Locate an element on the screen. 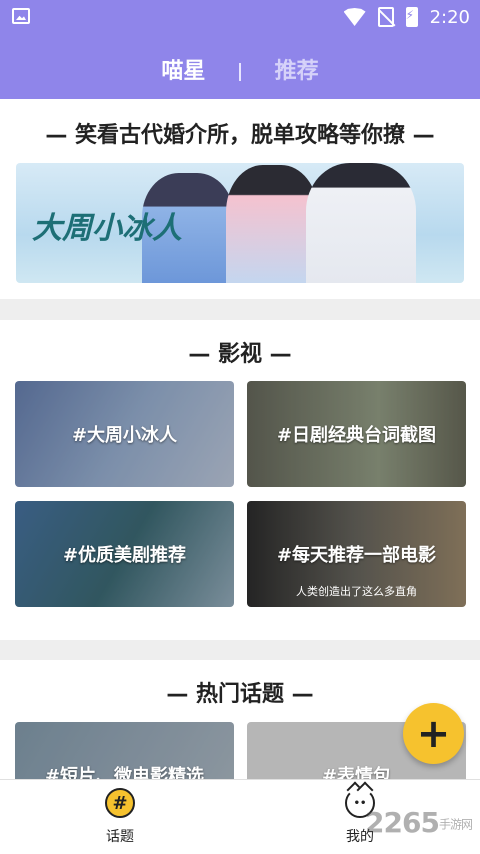 The width and height of the screenshot is (480, 854). header-tabs: 喵星 推荐 is located at coordinates (240, 69).